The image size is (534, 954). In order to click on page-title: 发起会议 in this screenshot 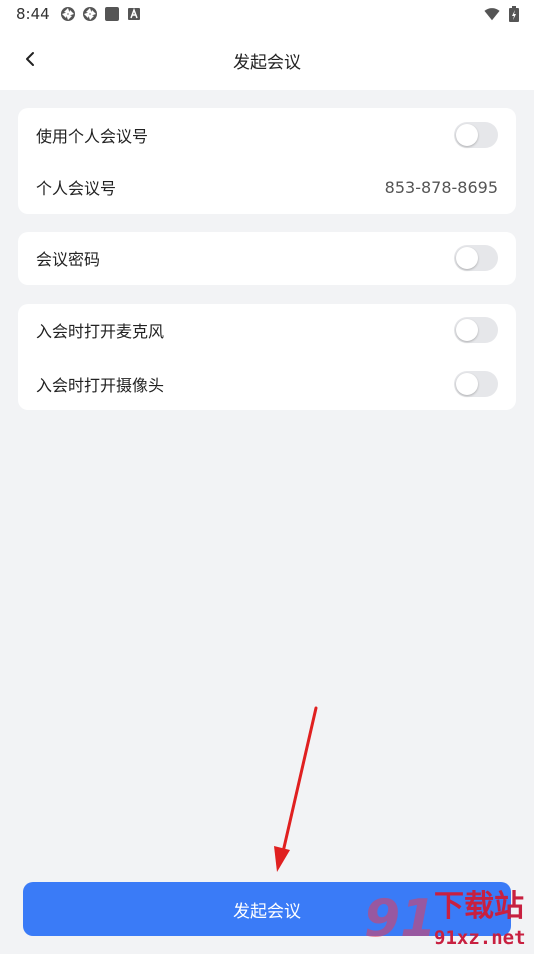, I will do `click(267, 63)`.